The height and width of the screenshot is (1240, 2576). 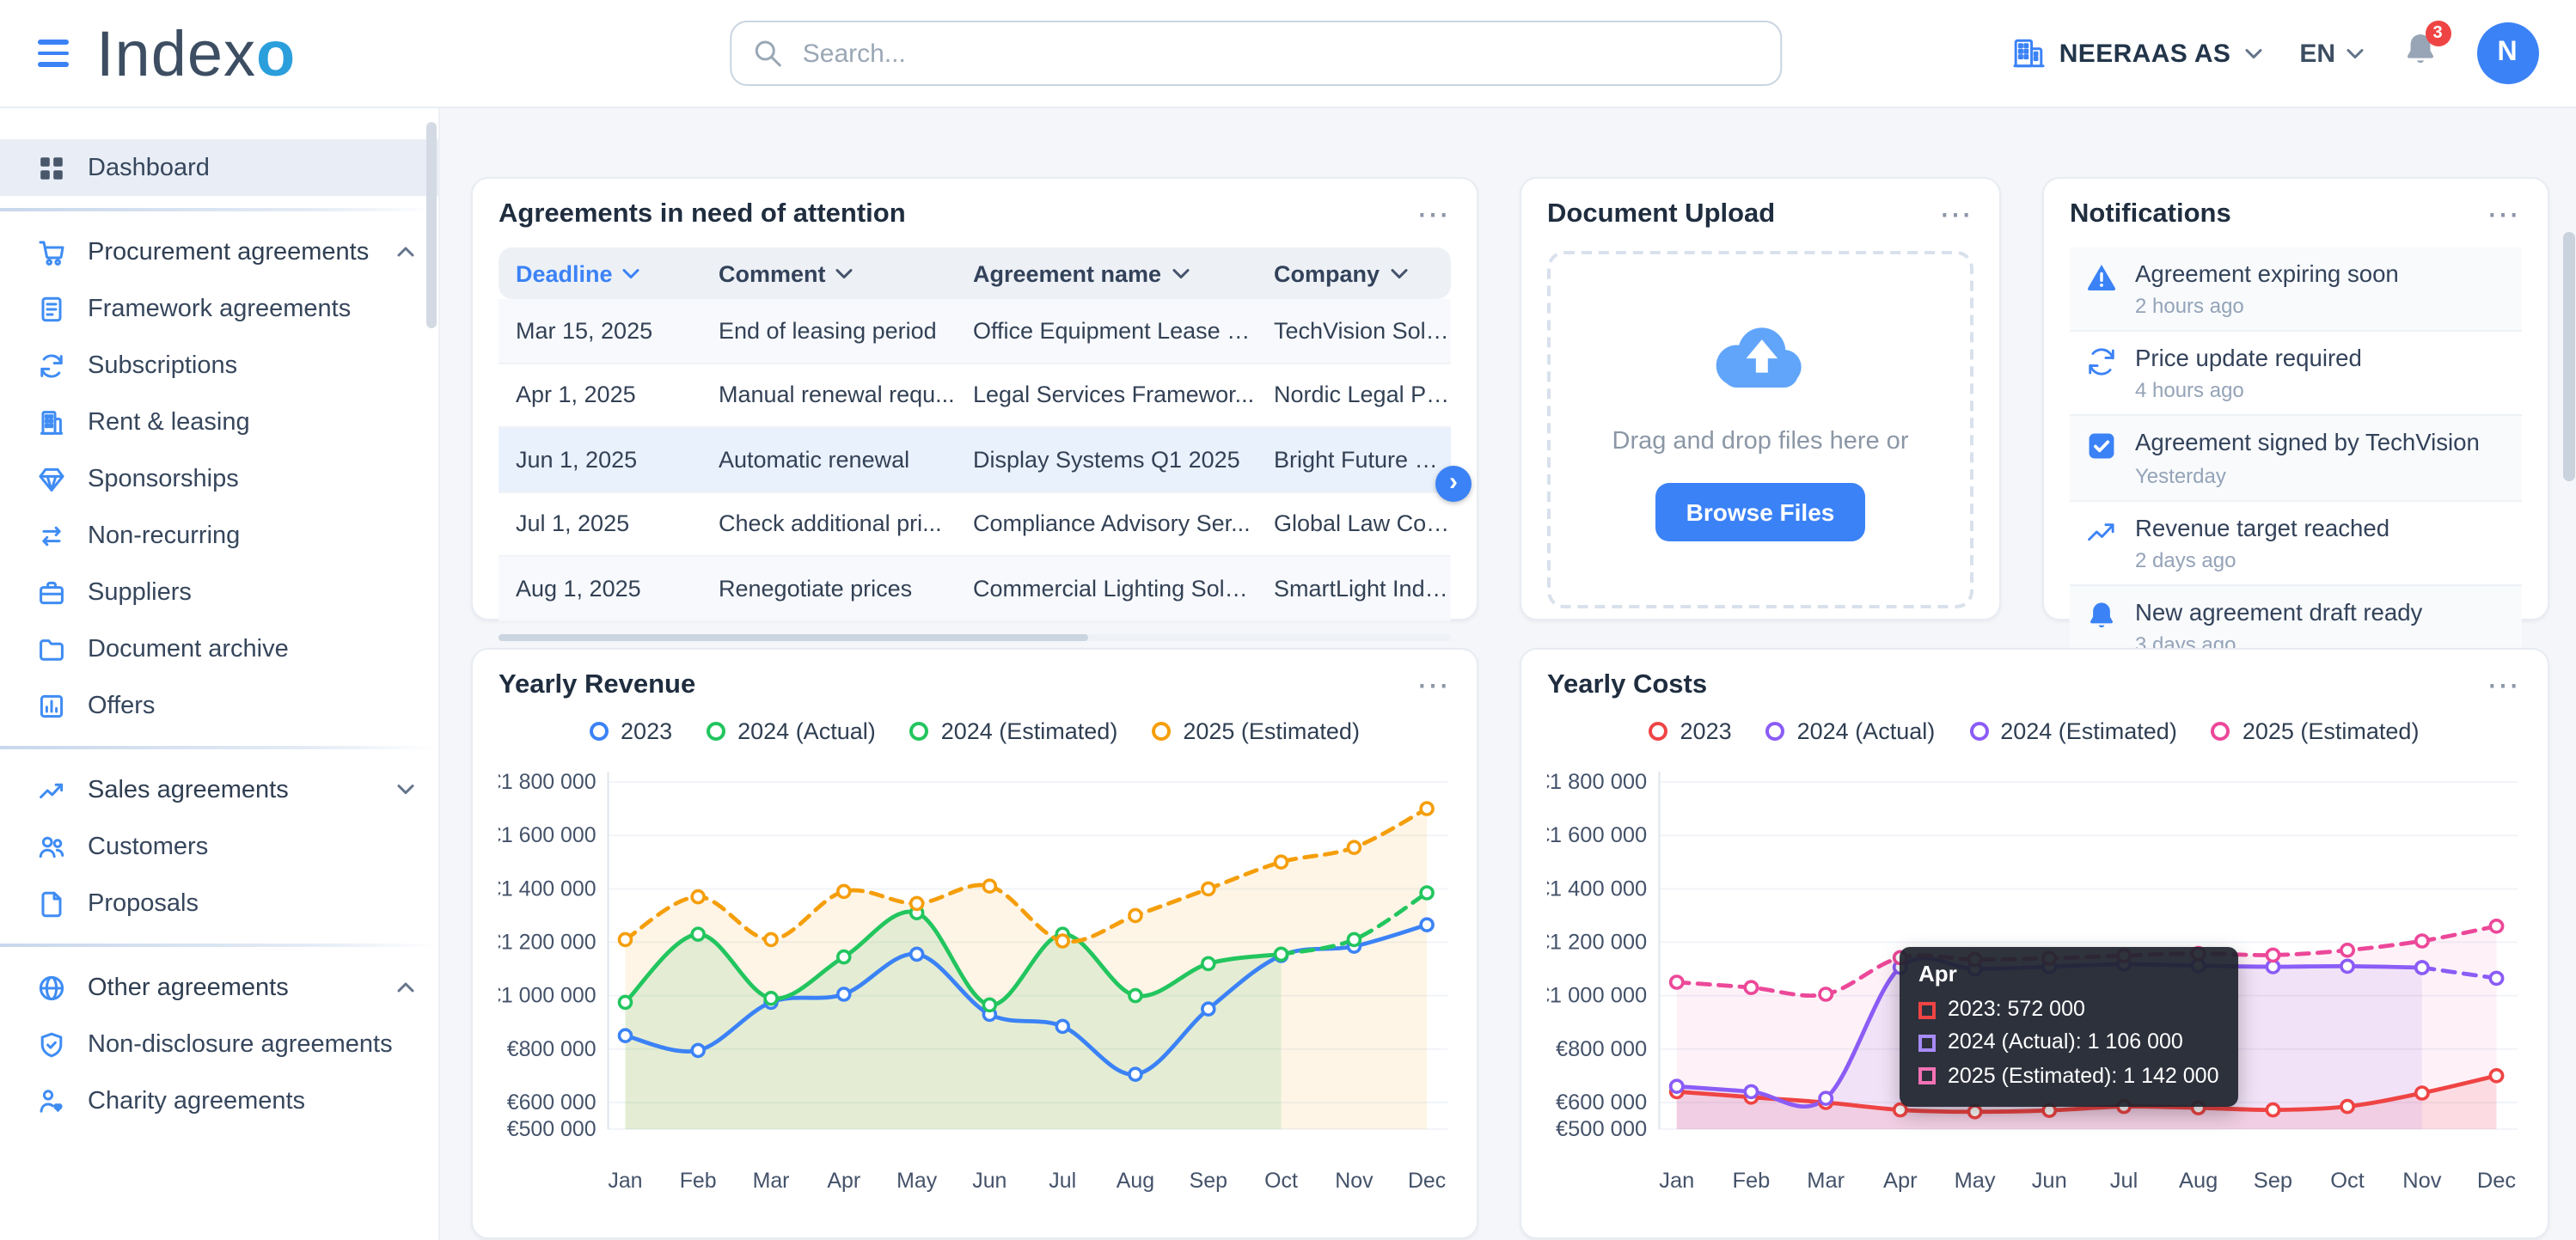 I want to click on cart-icon, so click(x=51, y=252).